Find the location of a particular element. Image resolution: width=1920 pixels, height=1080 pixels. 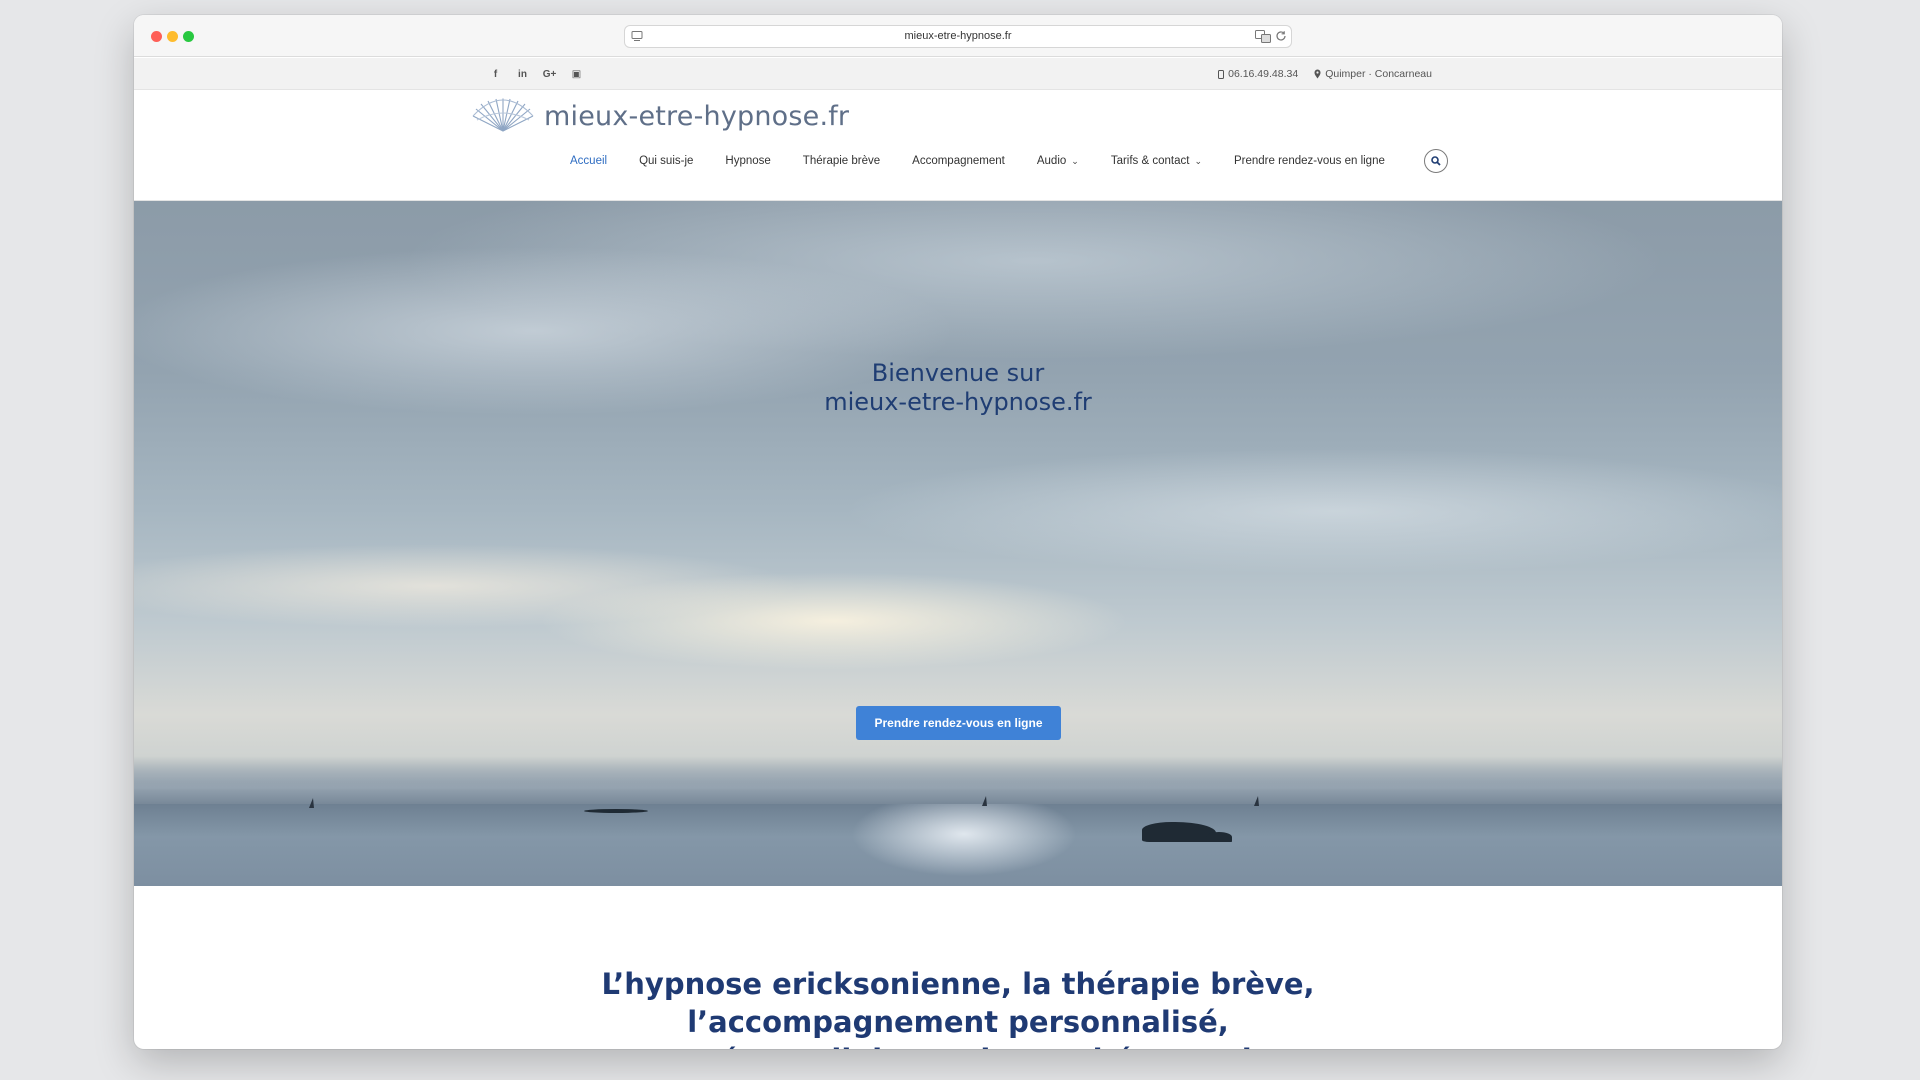

nav-item-hypnose: Hypnose is located at coordinates (747, 161).